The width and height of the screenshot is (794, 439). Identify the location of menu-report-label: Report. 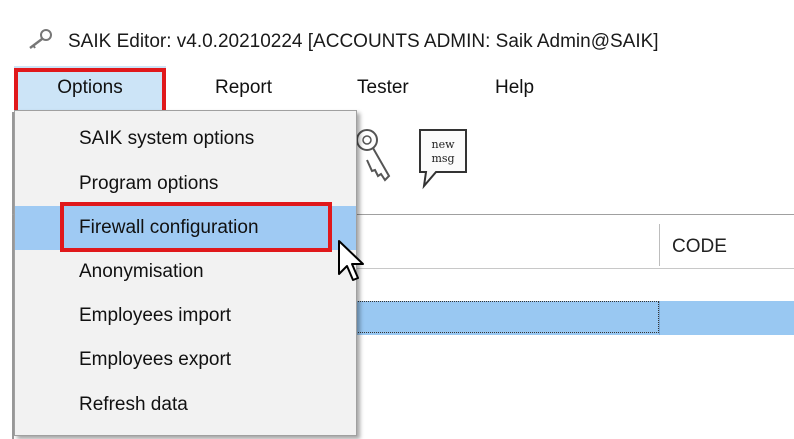
(244, 87).